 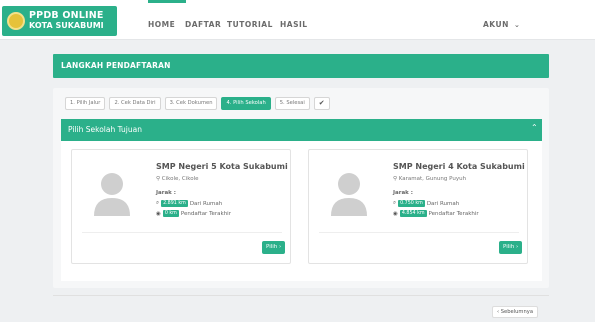 I want to click on brand-subtitle: KOTA SUKABUMI, so click(x=66, y=25).